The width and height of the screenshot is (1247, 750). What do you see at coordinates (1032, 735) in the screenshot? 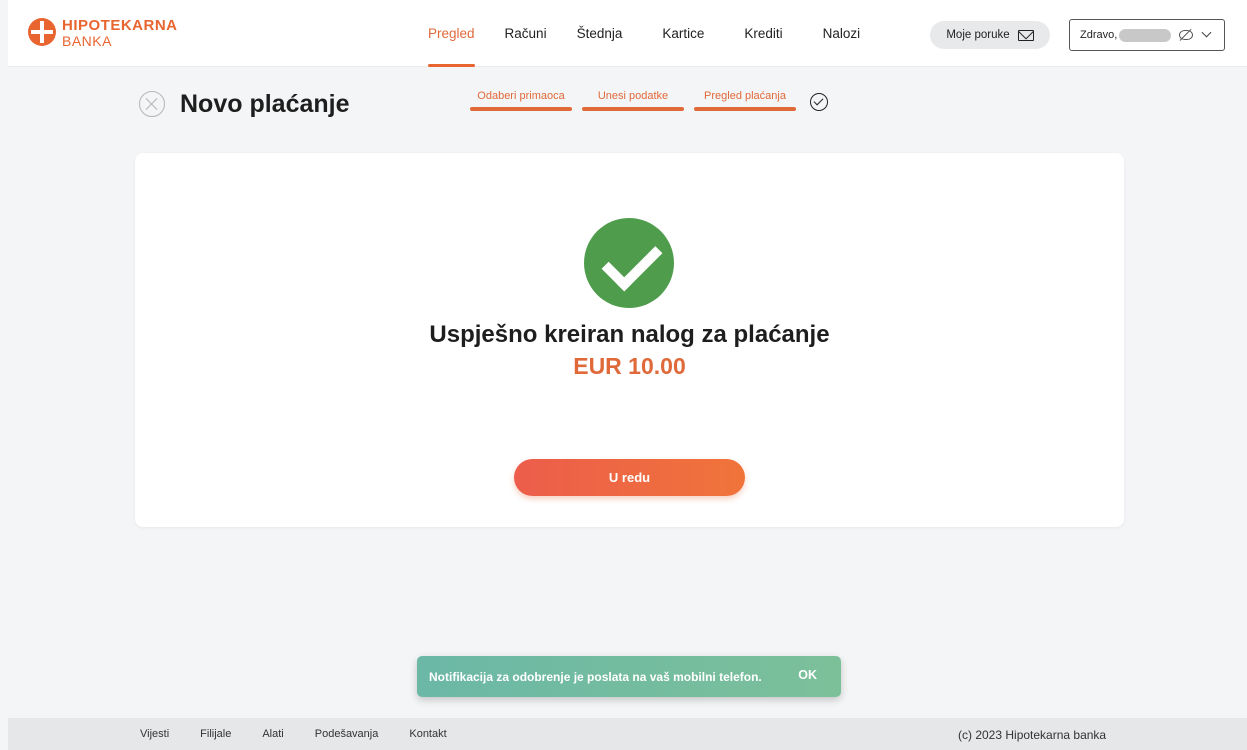
I see `copyright: (c) 2023 Hipotekarna banka` at bounding box center [1032, 735].